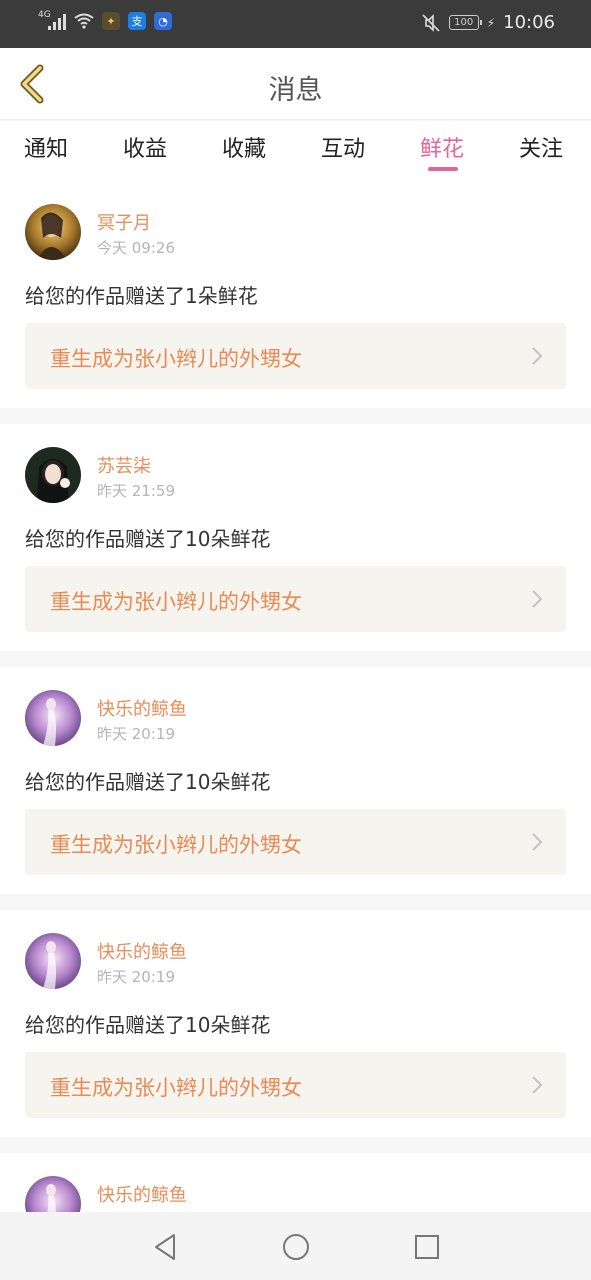  What do you see at coordinates (163, 21) in the screenshot?
I see `app-notification-icon: ◔` at bounding box center [163, 21].